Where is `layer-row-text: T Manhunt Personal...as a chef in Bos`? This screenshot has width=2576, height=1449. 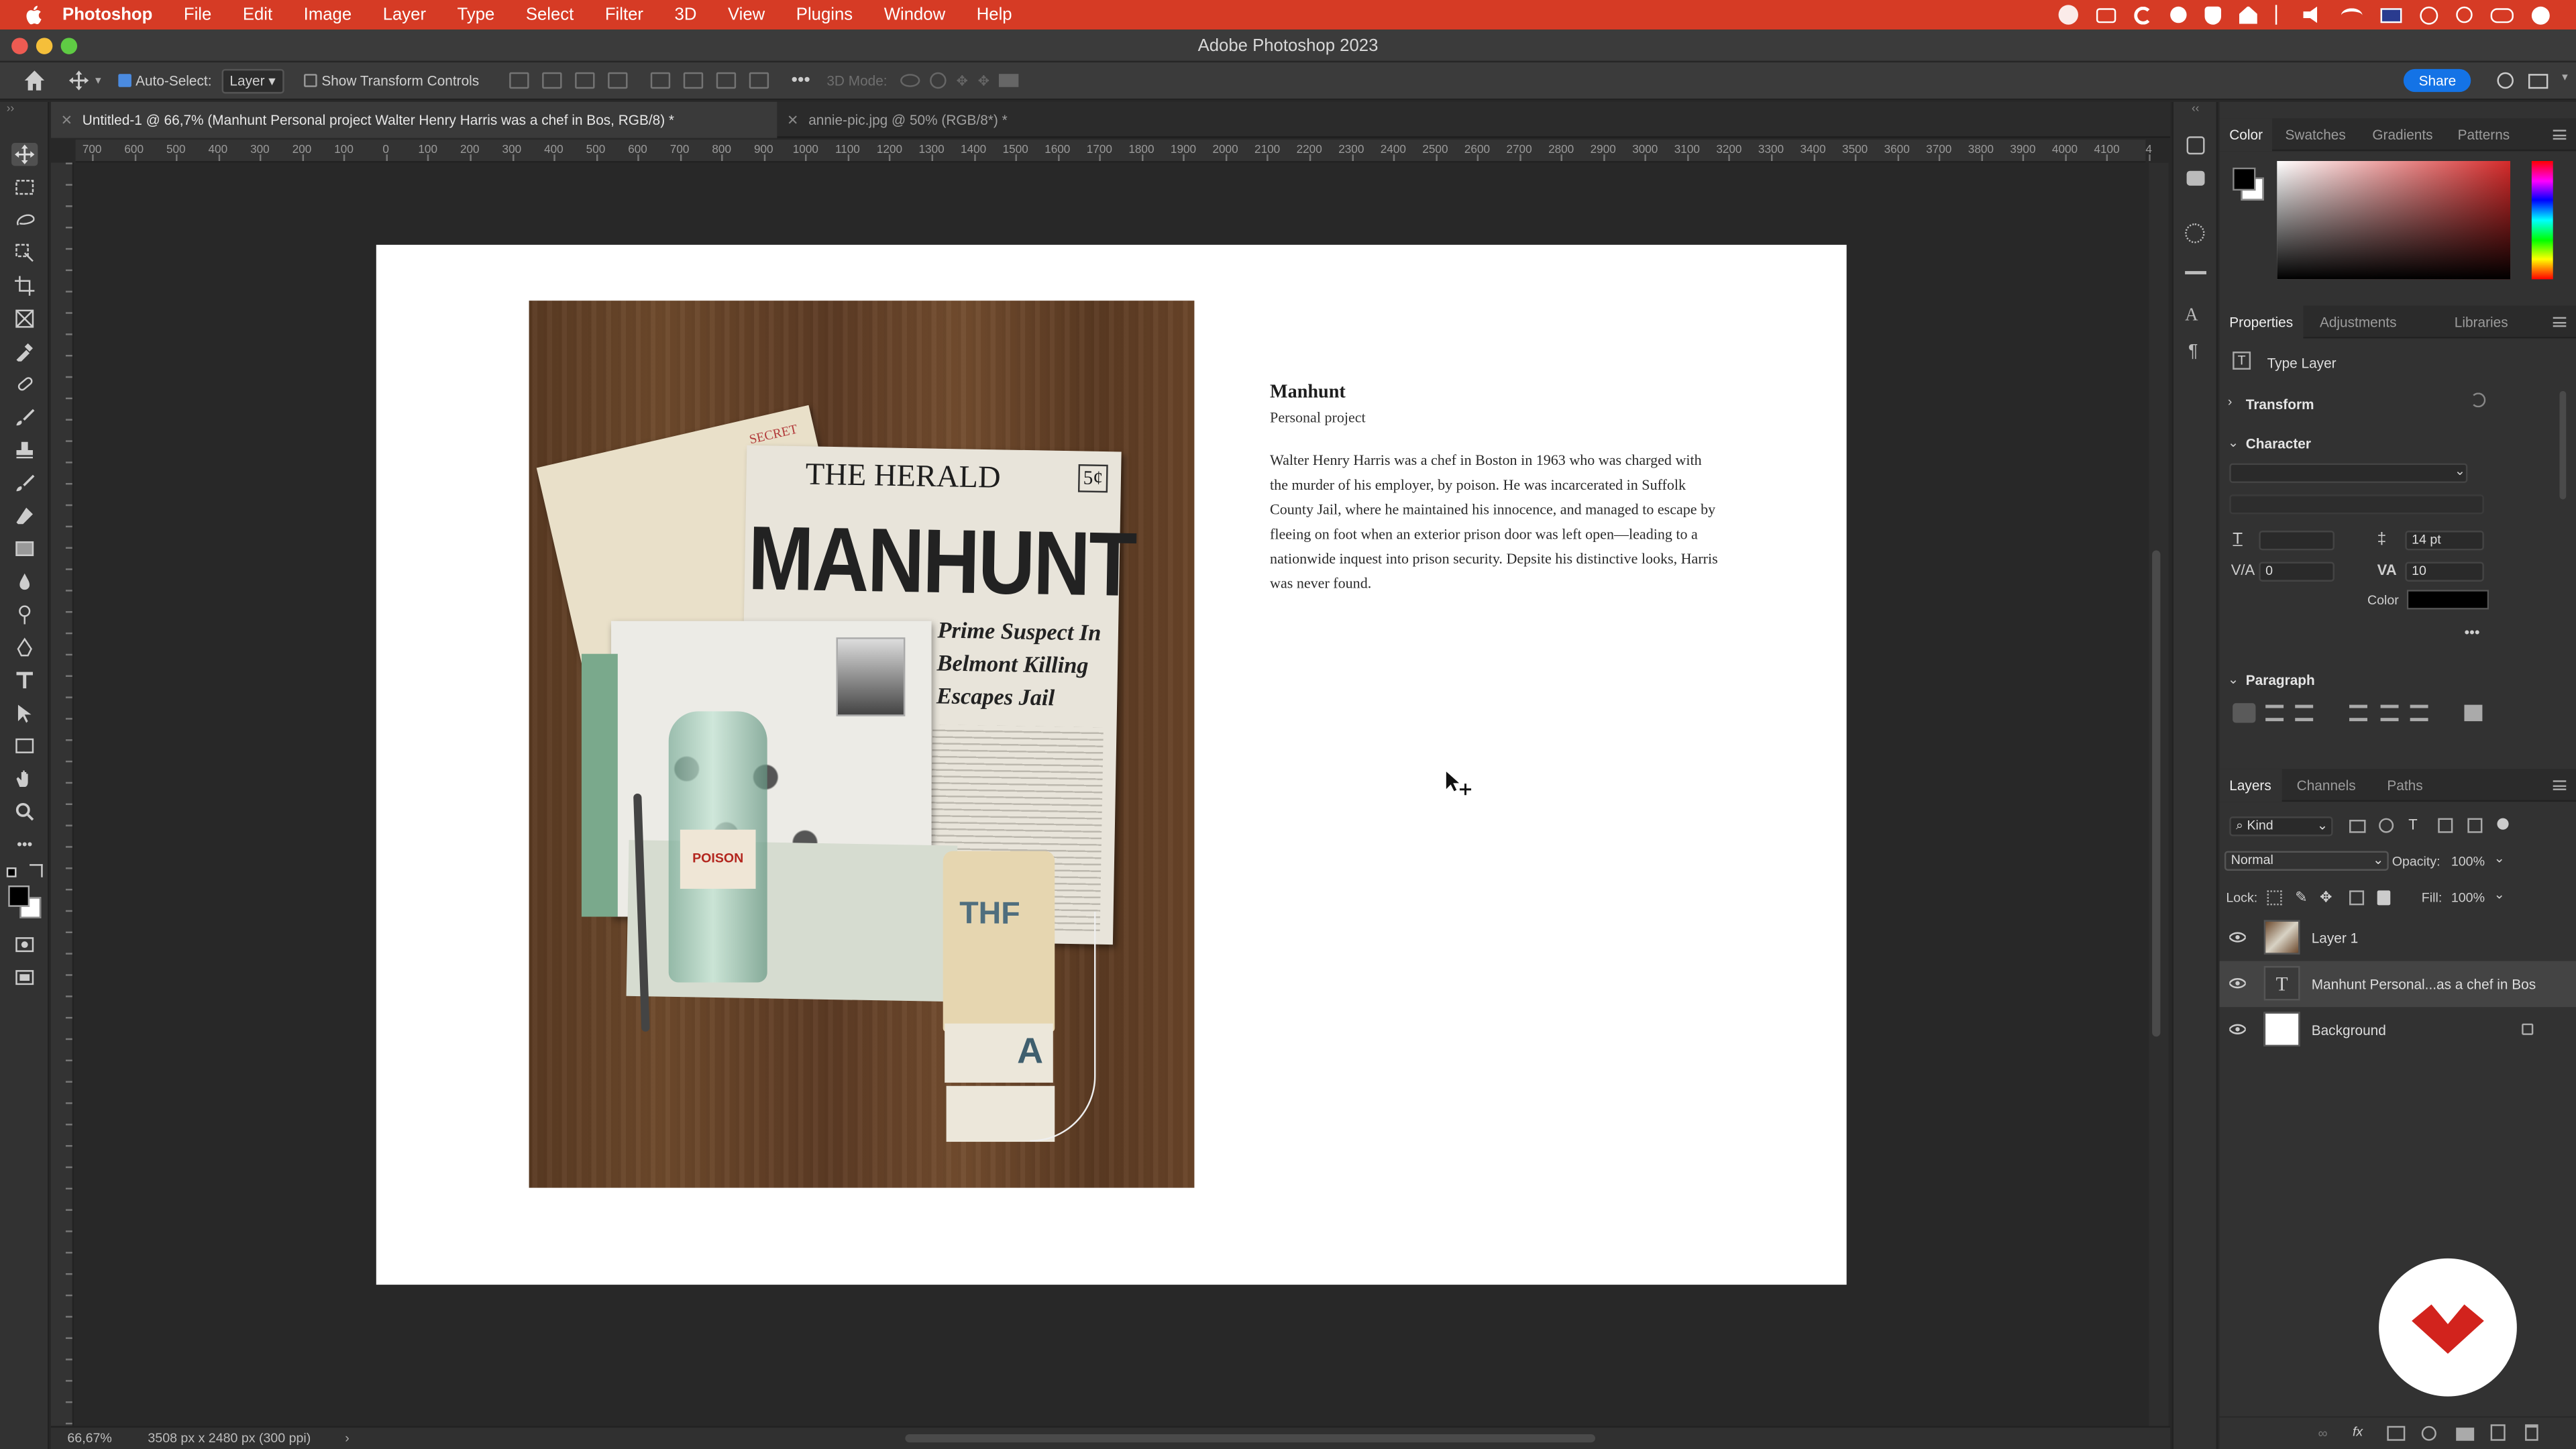
layer-row-text: T Manhunt Personal...as a chef in Bos is located at coordinates (2397, 984).